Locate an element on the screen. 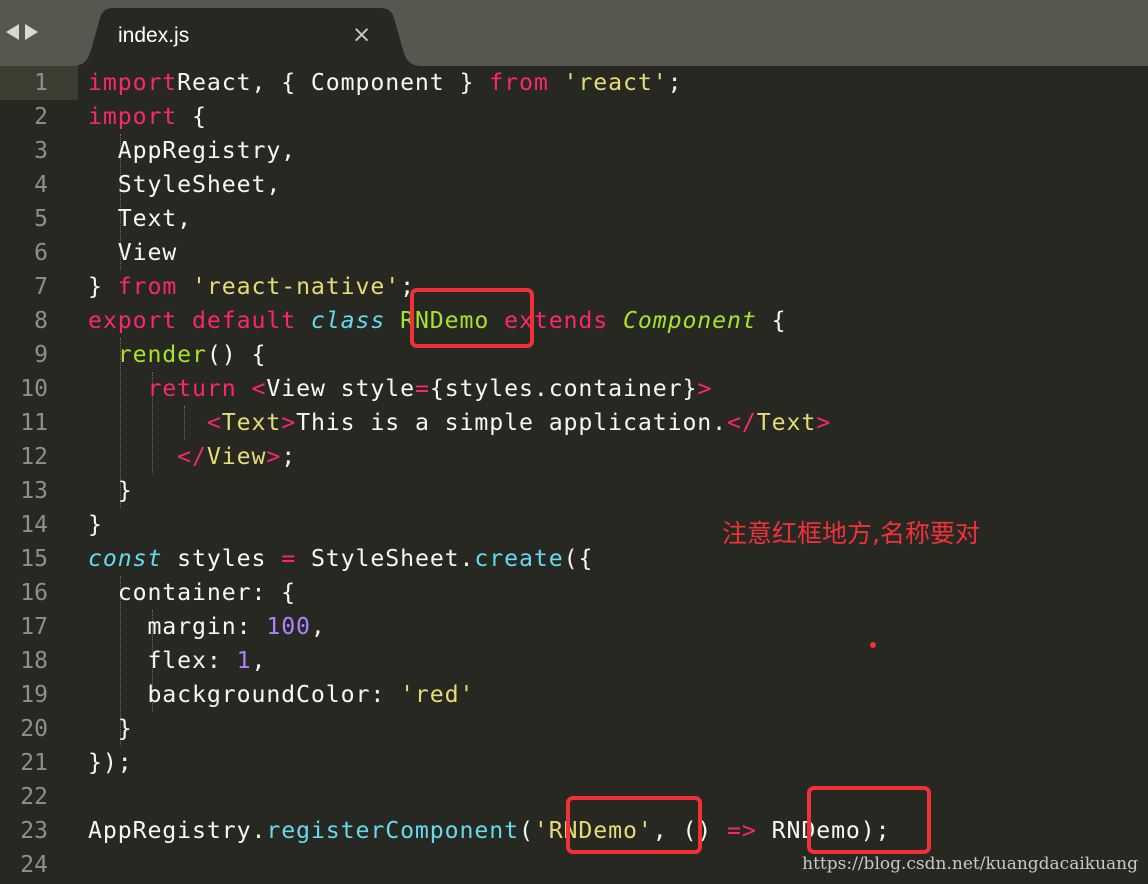 The image size is (1148, 884). code-line: } from 'react-native'; is located at coordinates (251, 287).